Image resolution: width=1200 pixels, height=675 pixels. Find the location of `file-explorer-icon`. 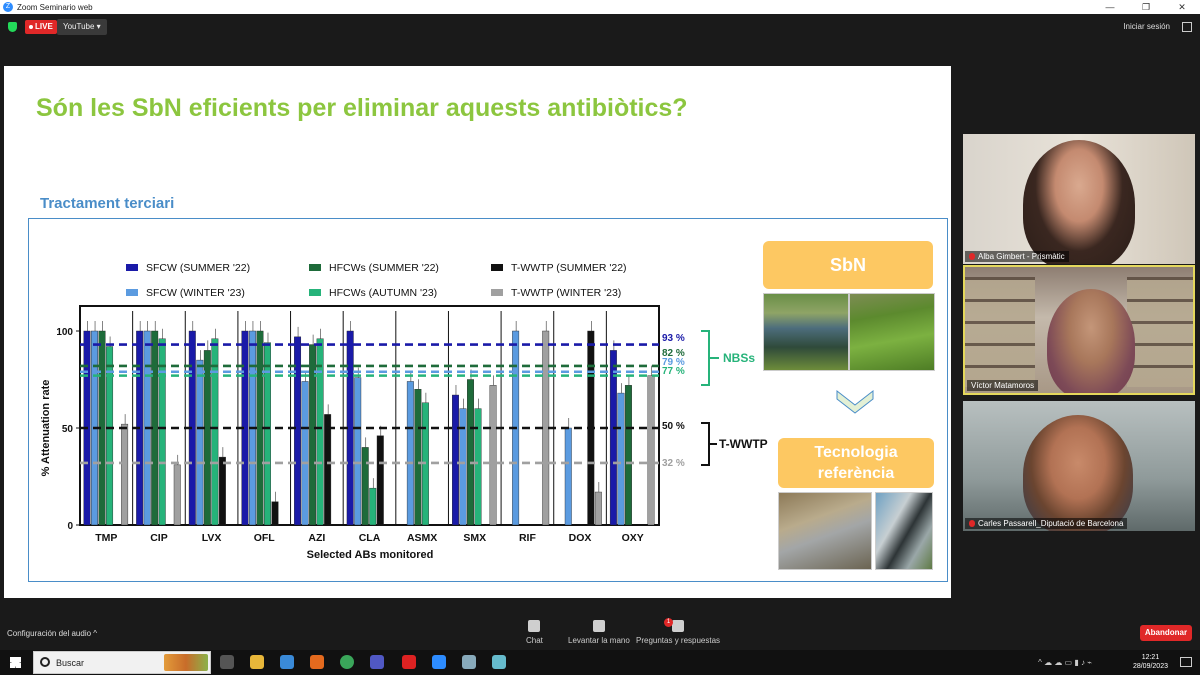

file-explorer-icon is located at coordinates (257, 662).